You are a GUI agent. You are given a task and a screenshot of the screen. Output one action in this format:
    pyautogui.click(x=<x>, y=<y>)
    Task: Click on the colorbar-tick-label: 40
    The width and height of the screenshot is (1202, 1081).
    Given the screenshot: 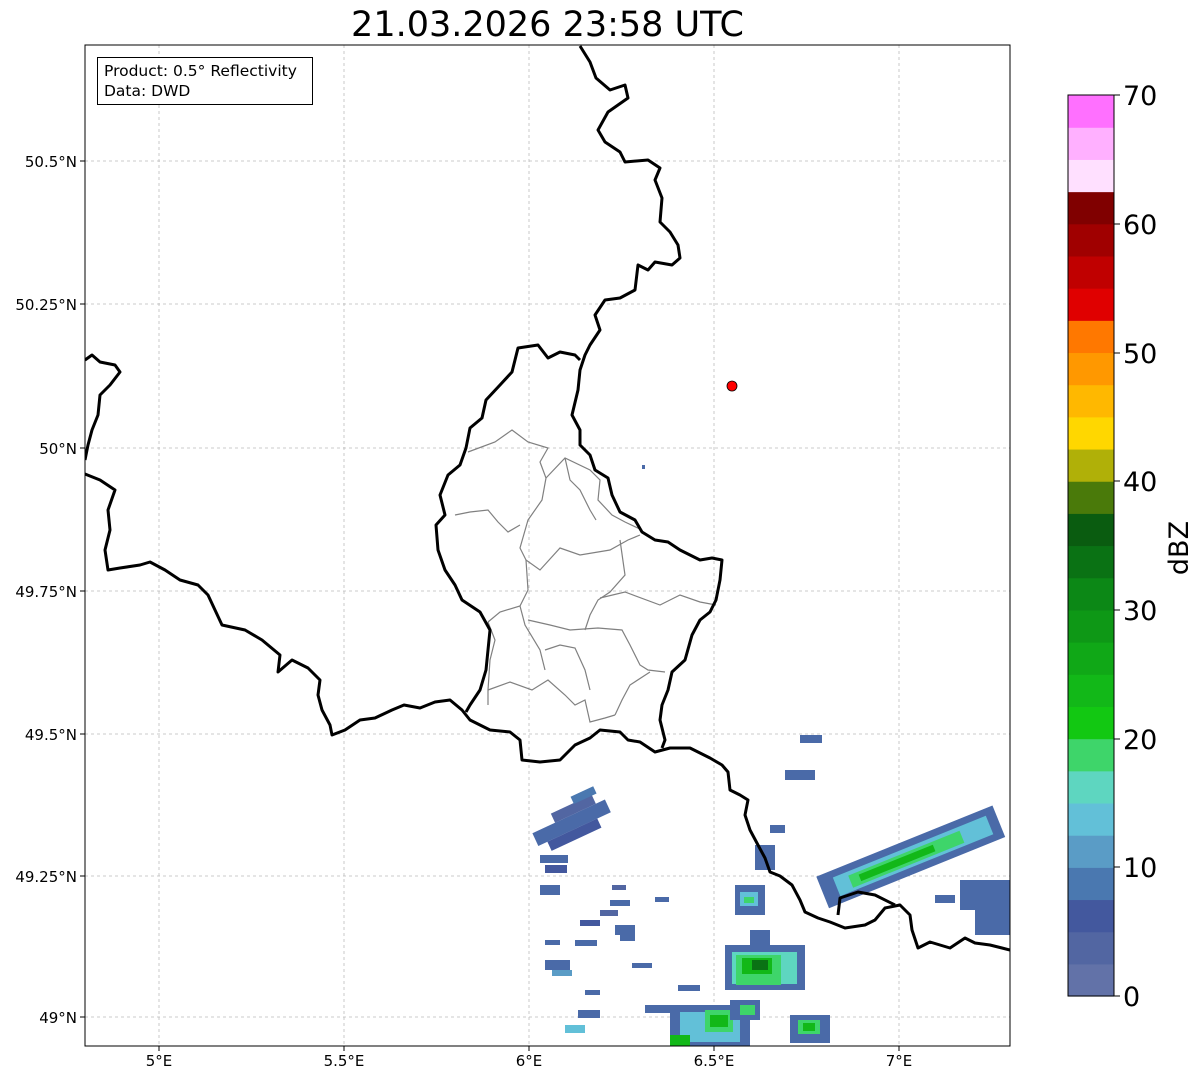 What is the action you would take?
    pyautogui.click(x=1140, y=482)
    